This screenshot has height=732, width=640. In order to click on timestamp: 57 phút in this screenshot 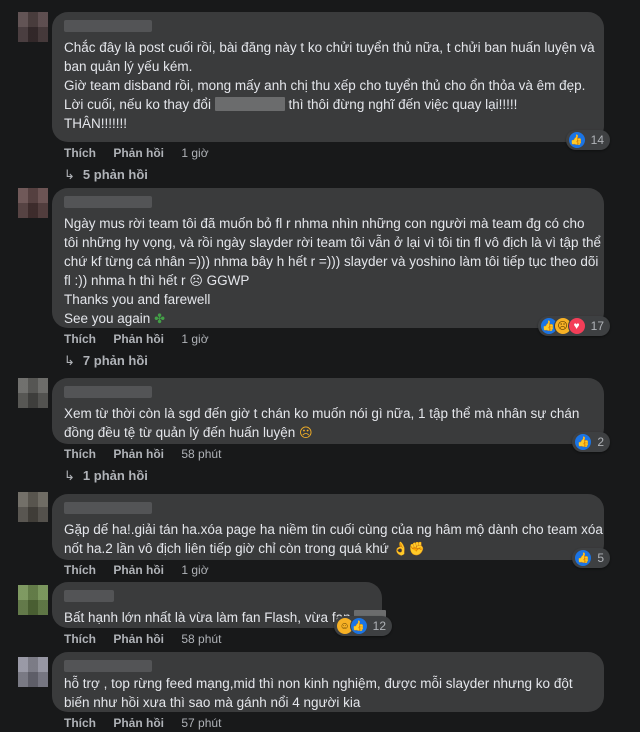, I will do `click(201, 723)`.